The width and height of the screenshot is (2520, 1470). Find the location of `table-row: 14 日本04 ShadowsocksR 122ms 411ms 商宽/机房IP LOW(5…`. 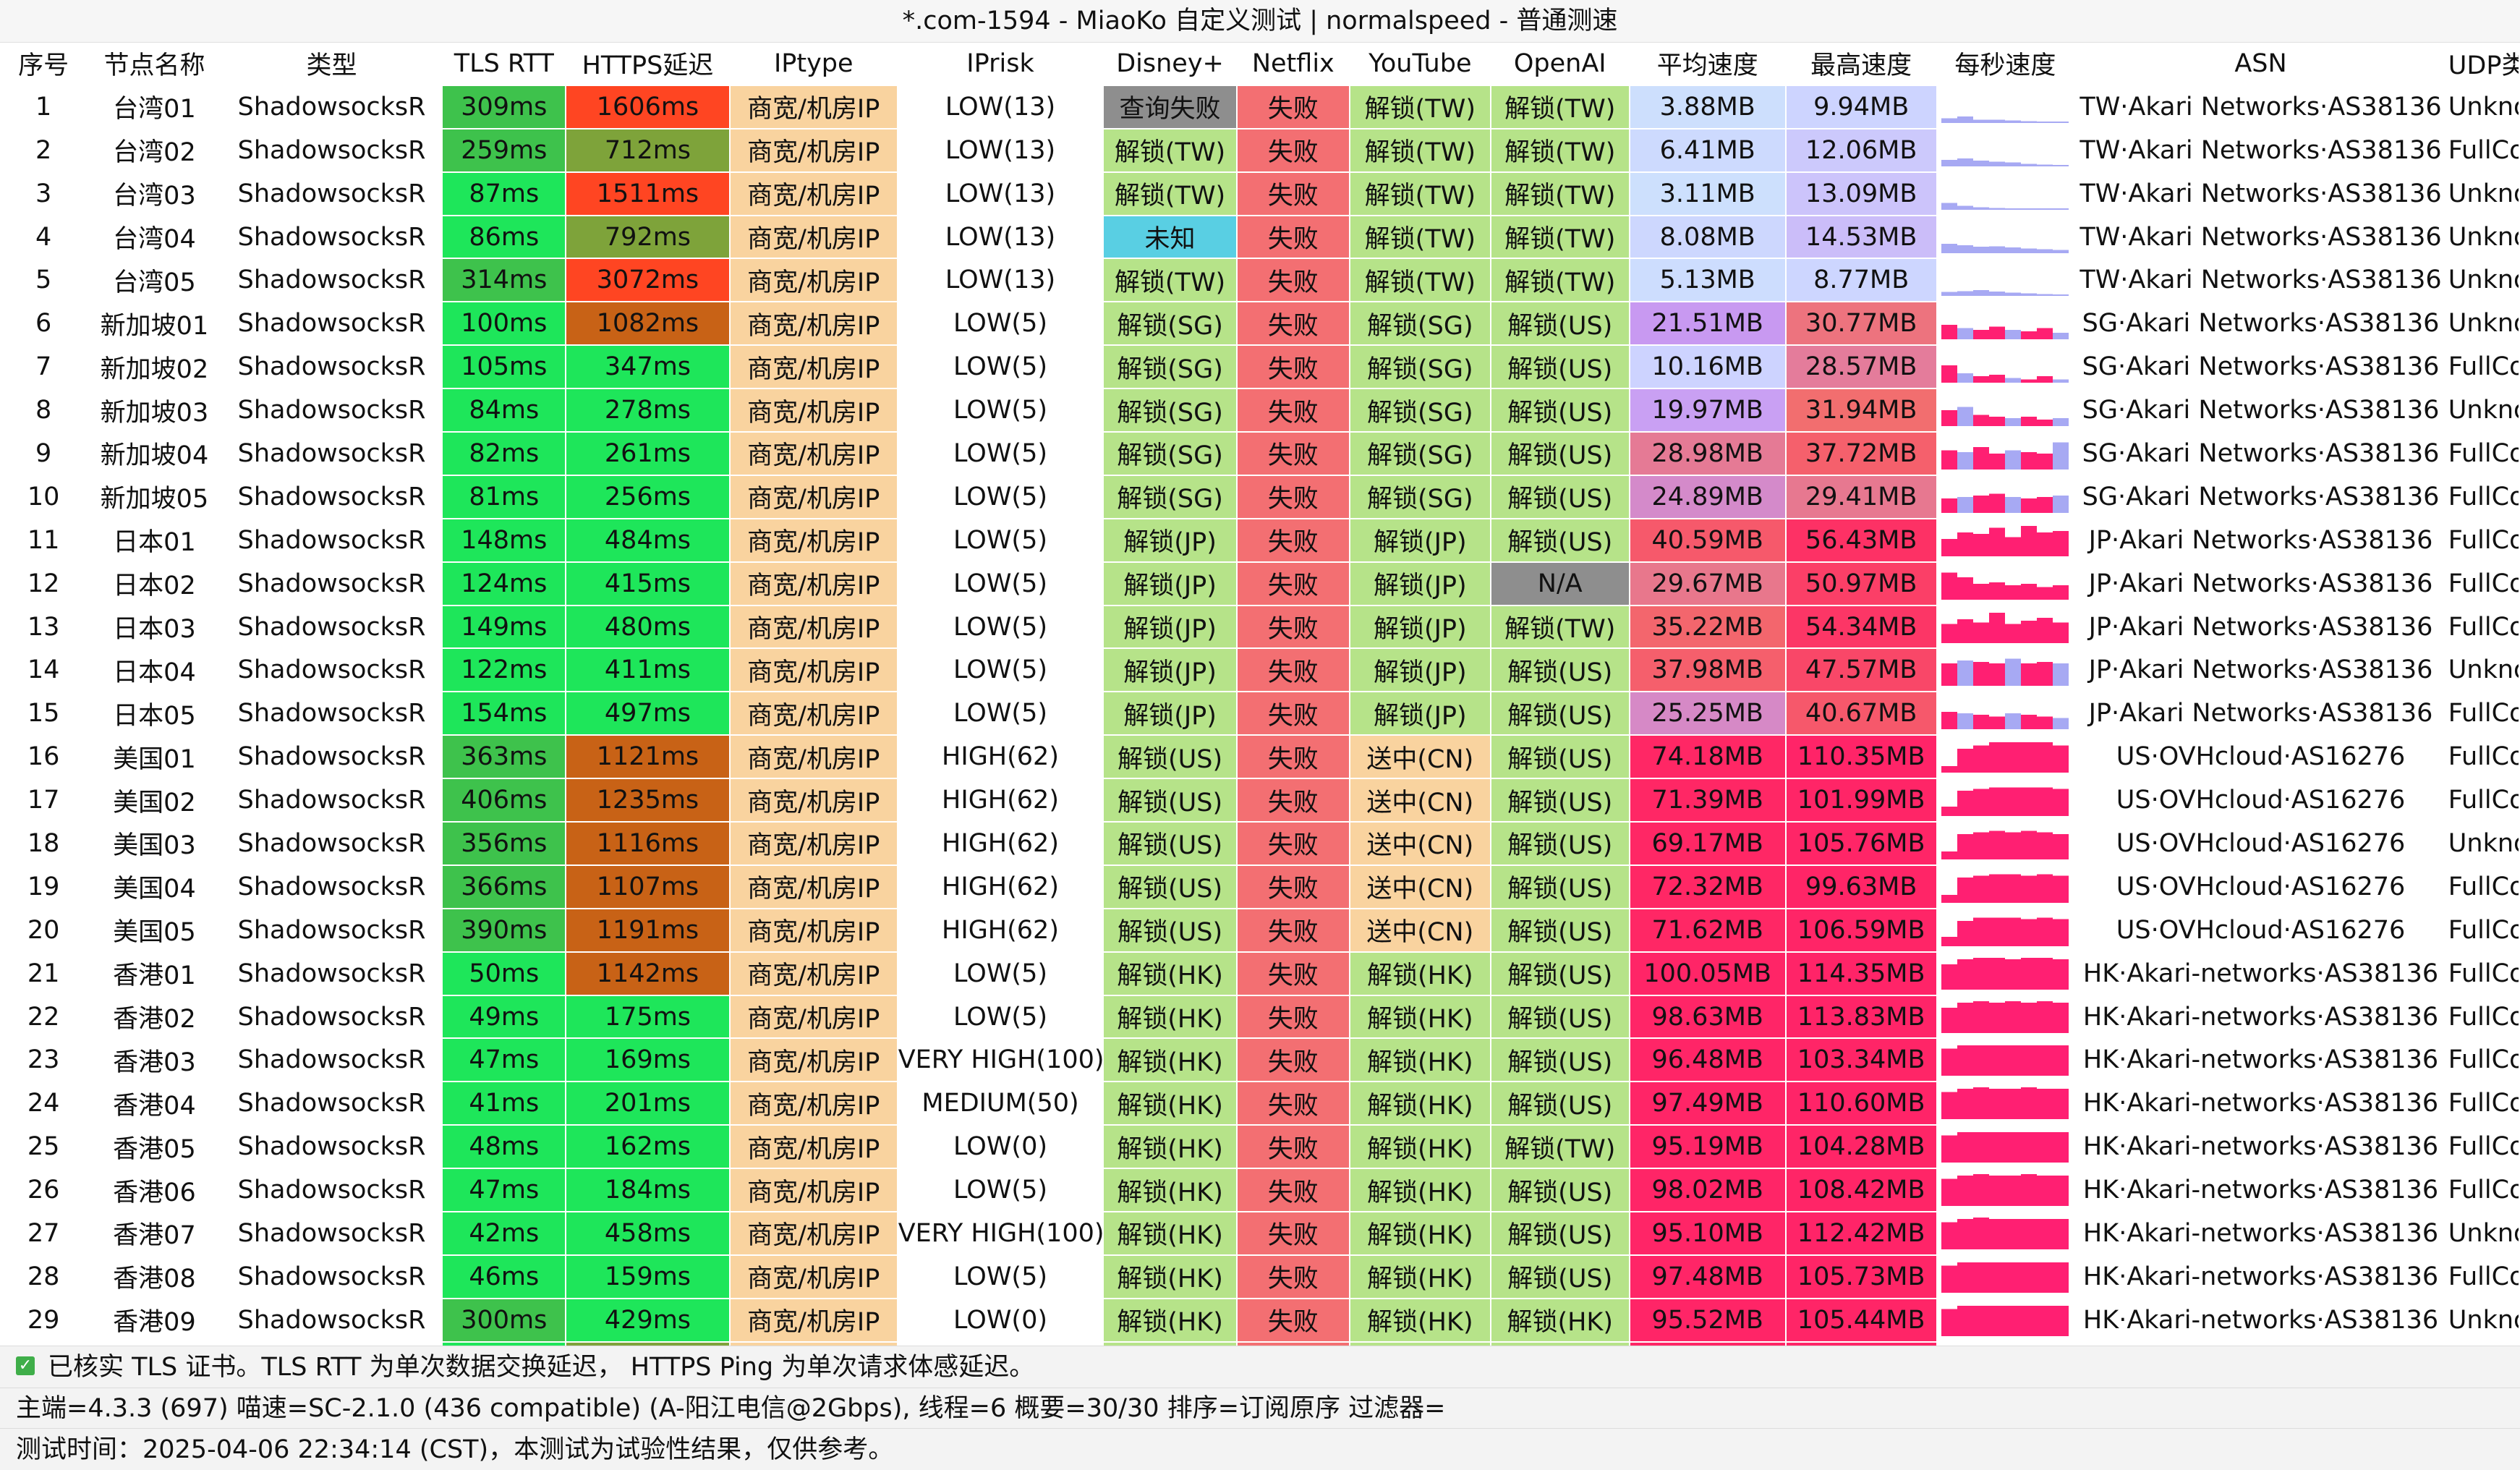

table-row: 14 日本04 ShadowsocksR 122ms 411ms 商宽/机房IP LOW(5… is located at coordinates (1260, 671).